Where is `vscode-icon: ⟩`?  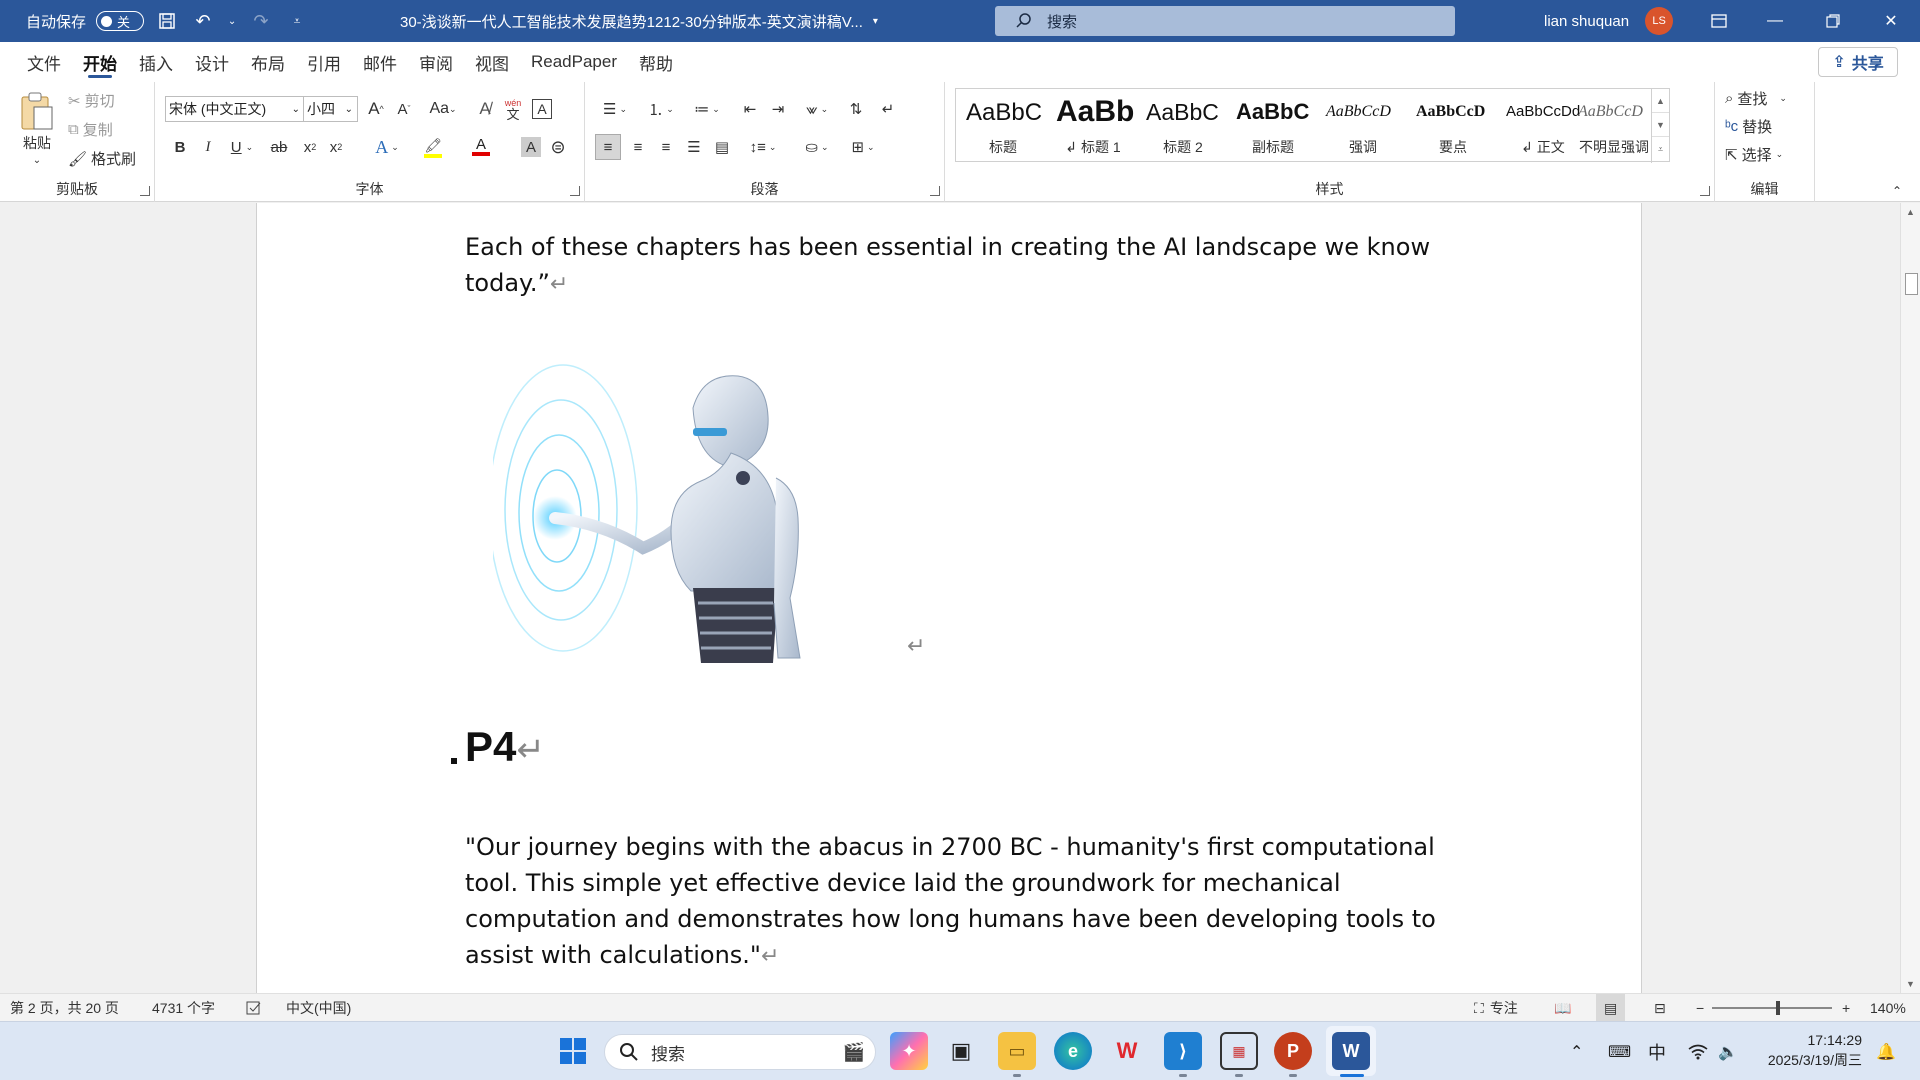
vscode-icon: ⟩ is located at coordinates (1183, 1051).